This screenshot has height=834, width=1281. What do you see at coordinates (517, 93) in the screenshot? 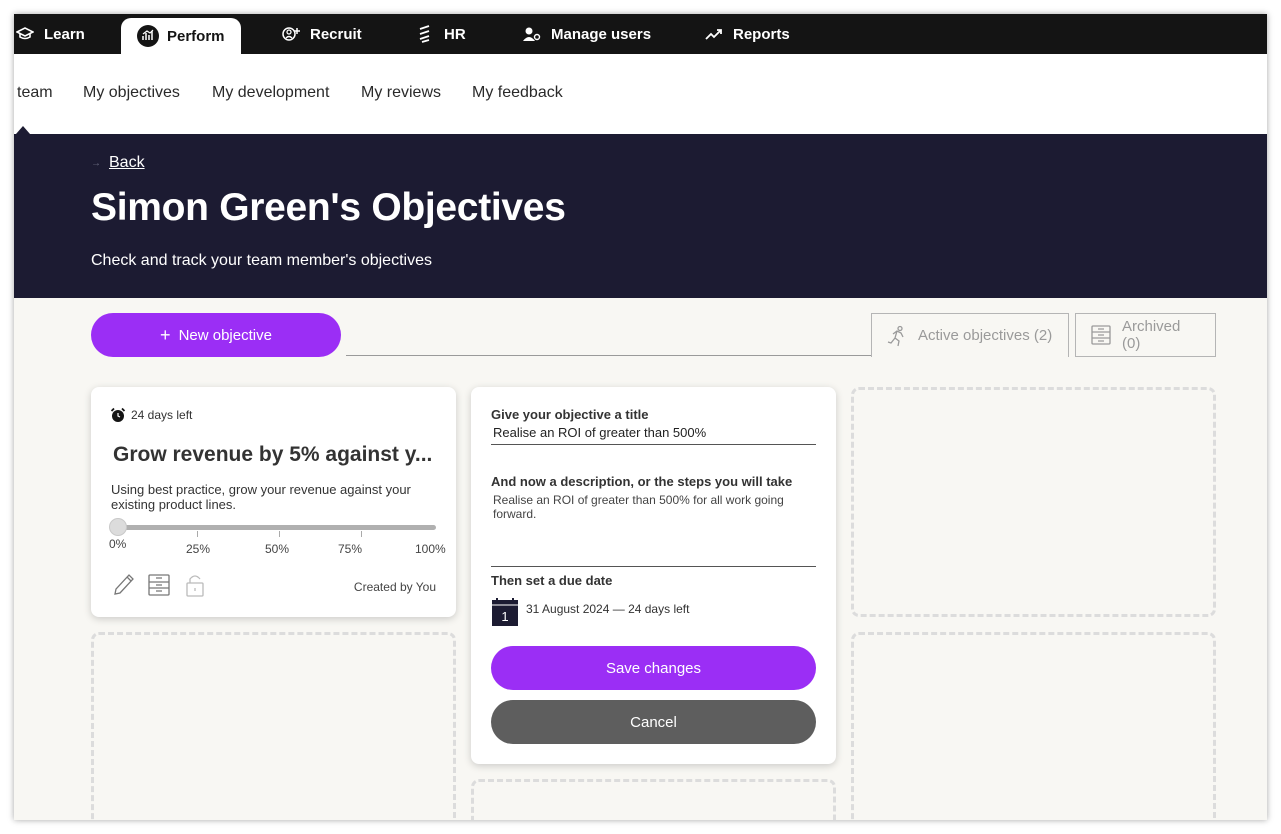
I see `subnav-item-my-feedback: My feedback` at bounding box center [517, 93].